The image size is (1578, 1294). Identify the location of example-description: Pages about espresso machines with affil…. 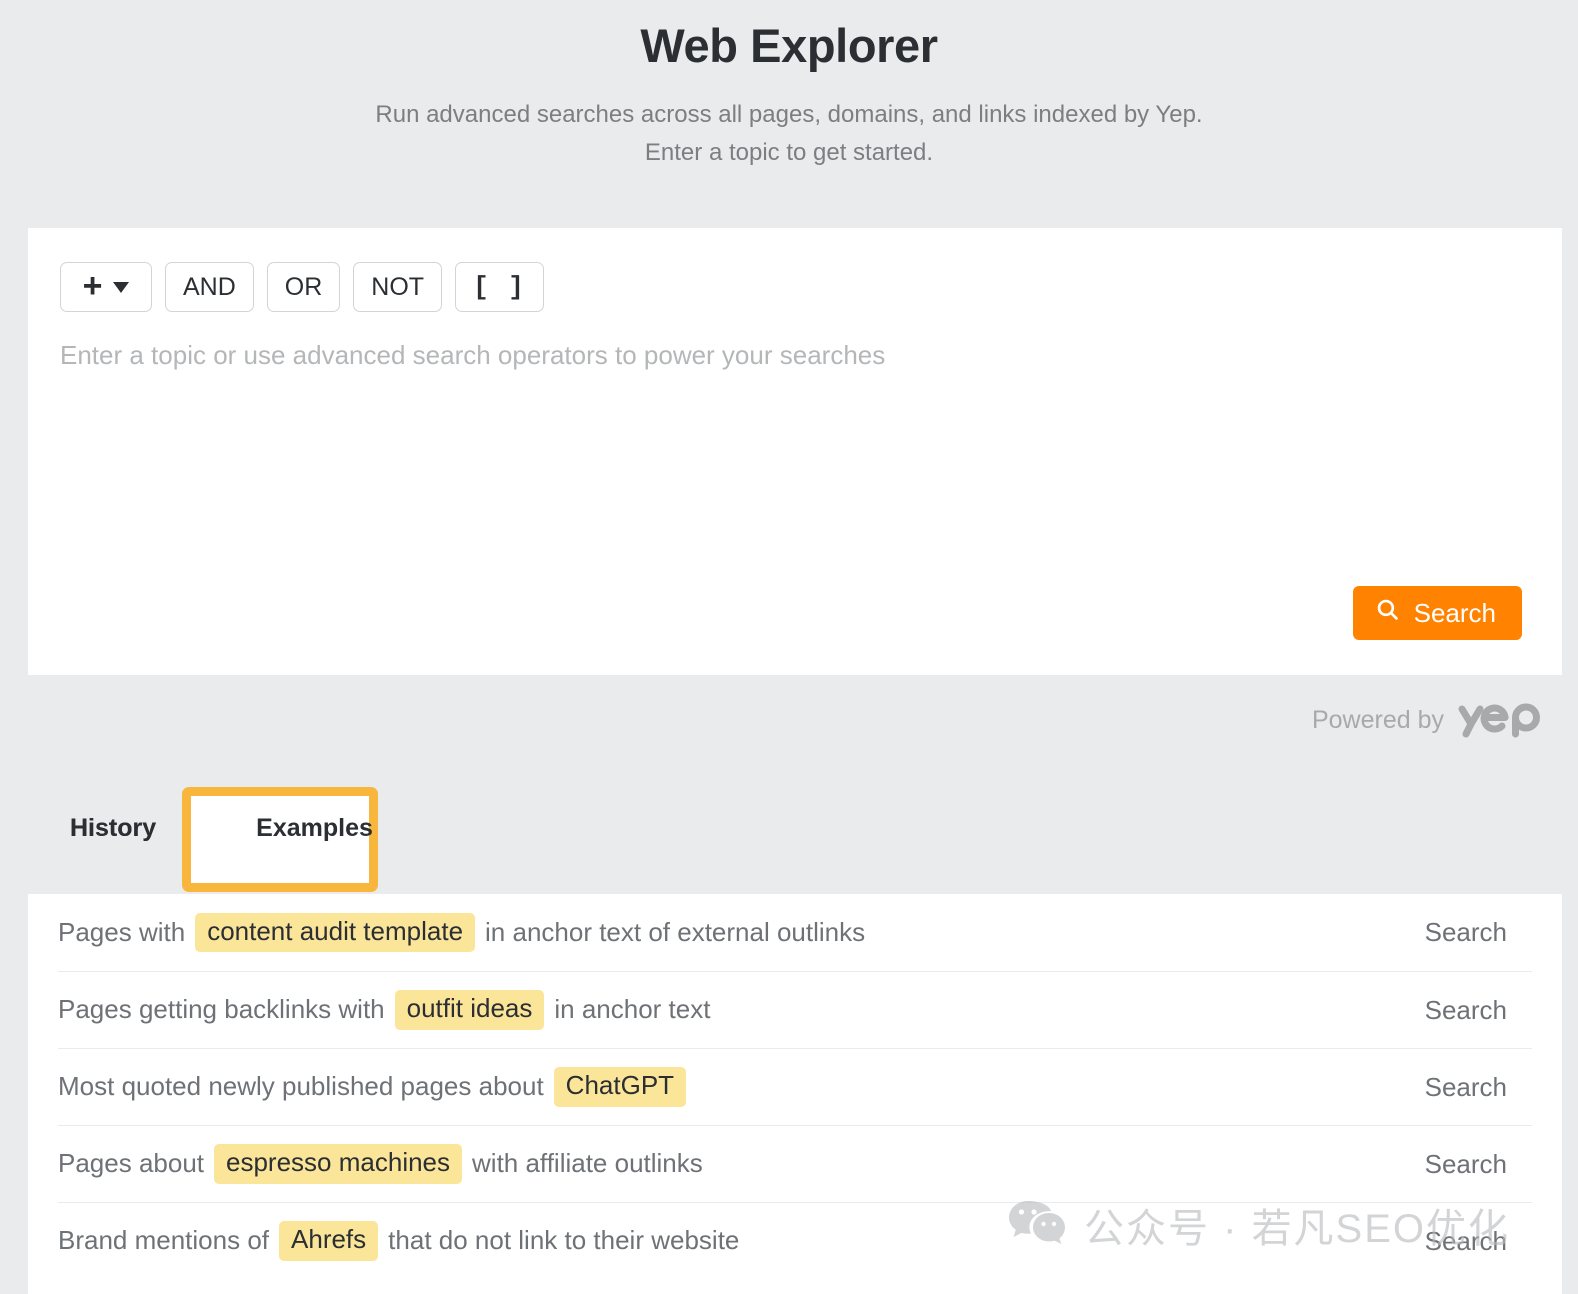
(380, 1164).